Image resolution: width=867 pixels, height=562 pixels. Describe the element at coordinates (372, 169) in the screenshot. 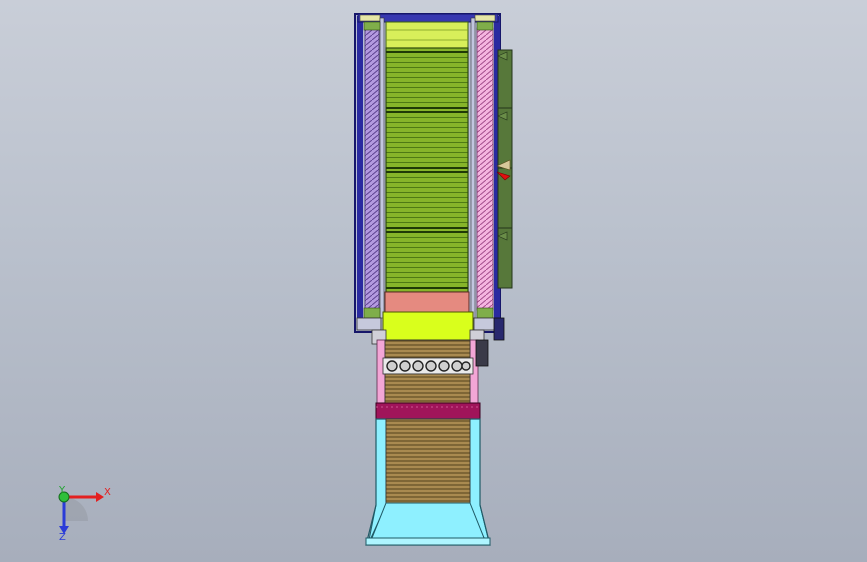

I see `left-screw-conveyor` at that location.